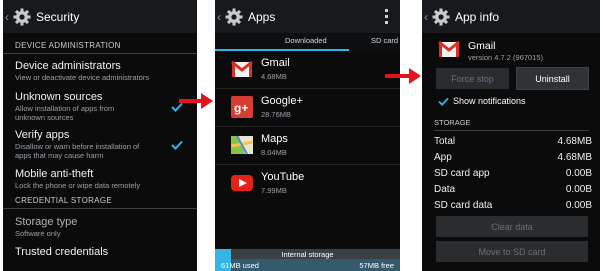 The width and height of the screenshot is (603, 271). I want to click on overflow-menu-icon, so click(386, 16).